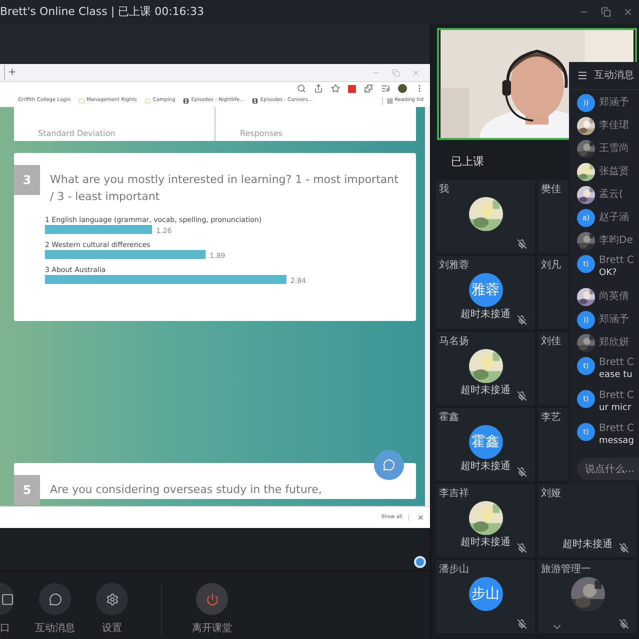  Describe the element at coordinates (553, 216) in the screenshot. I see `participant-tile: 樊佳` at that location.